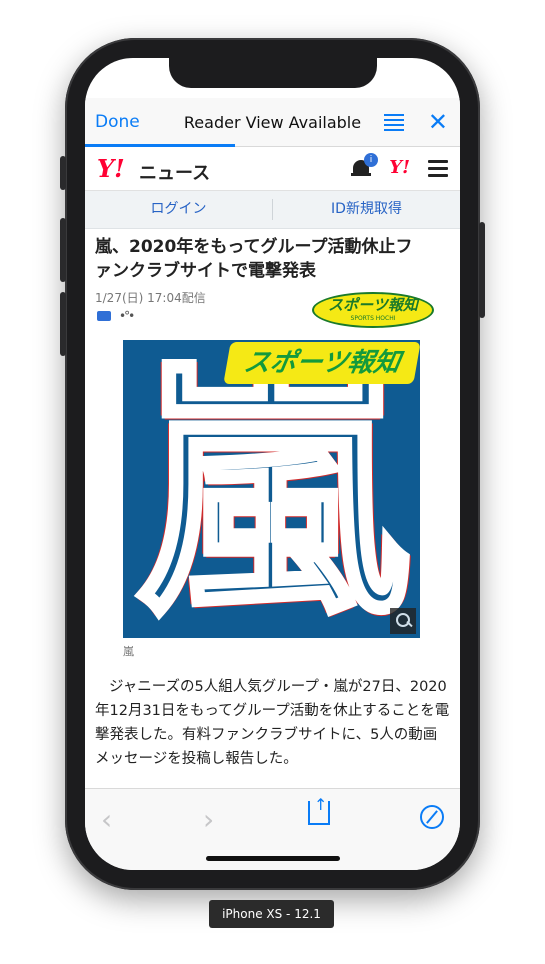 The image size is (545, 964). Describe the element at coordinates (132, 78) in the screenshot. I see `status-time: 9:06` at that location.